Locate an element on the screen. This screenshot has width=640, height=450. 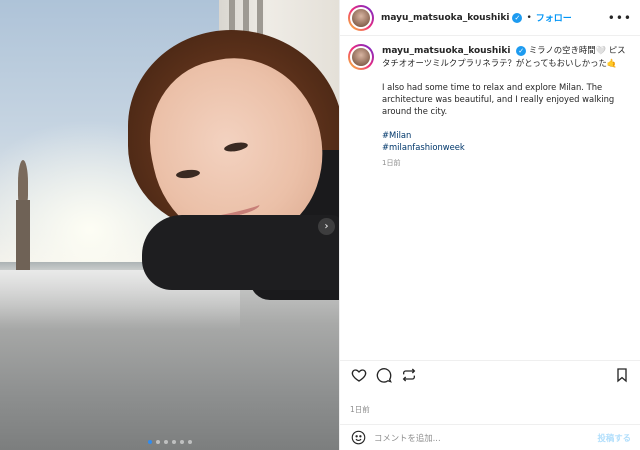
post-date: 1日前 is located at coordinates (360, 409).